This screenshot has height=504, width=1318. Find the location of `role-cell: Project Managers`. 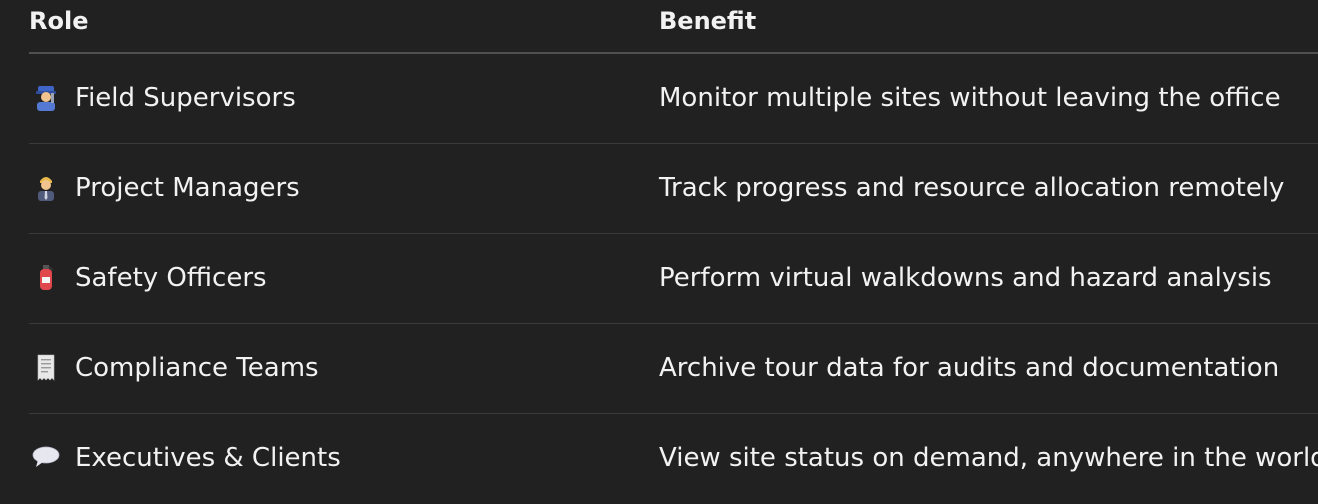

role-cell: Project Managers is located at coordinates (164, 188).